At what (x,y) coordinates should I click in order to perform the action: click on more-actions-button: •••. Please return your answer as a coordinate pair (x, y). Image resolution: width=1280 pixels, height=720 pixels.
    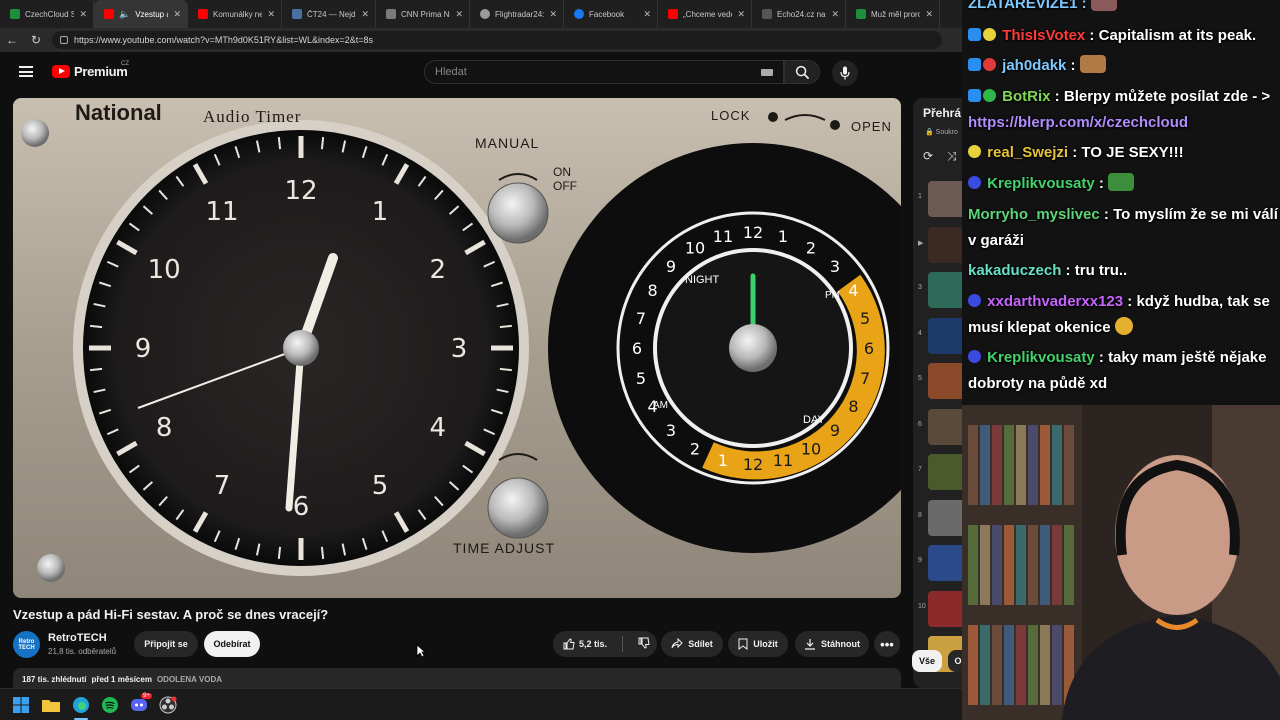
    Looking at the image, I should click on (887, 644).